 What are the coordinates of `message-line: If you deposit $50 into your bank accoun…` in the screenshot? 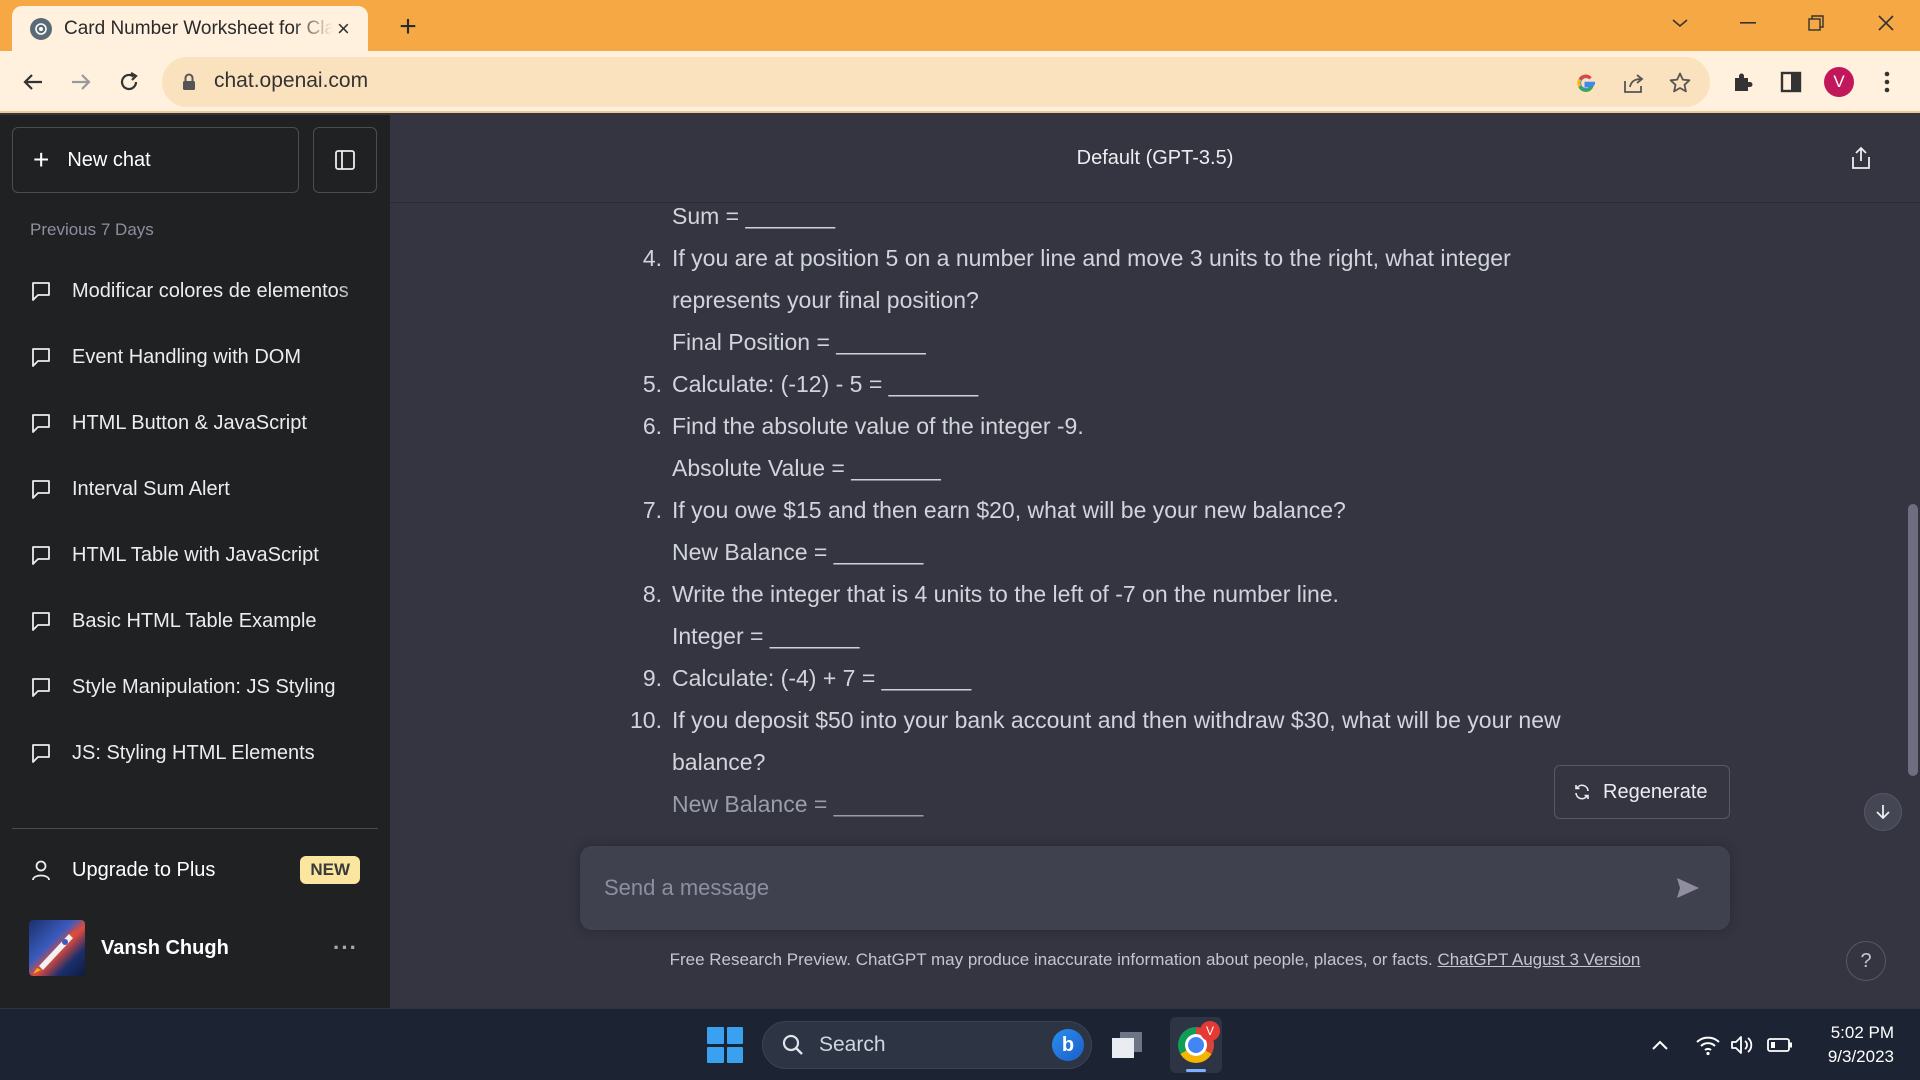 It's located at (1116, 720).